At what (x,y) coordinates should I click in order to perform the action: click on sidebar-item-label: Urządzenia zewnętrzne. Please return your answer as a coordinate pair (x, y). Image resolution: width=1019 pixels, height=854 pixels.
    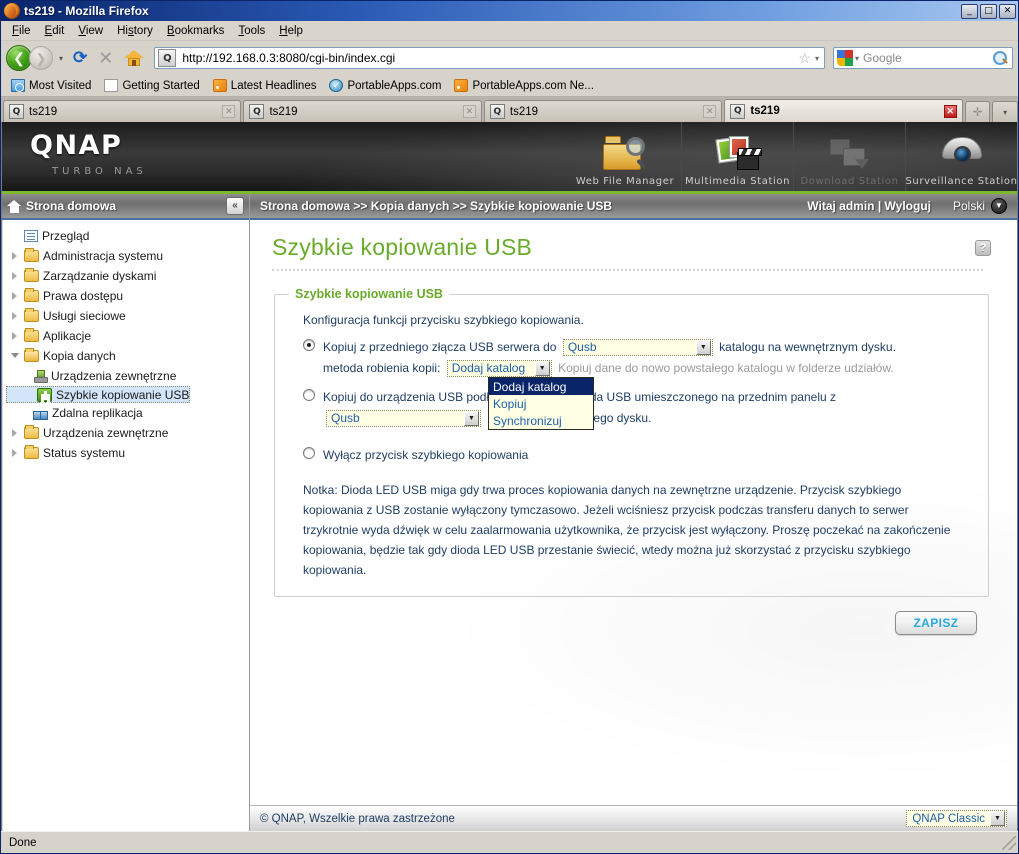
    Looking at the image, I should click on (114, 376).